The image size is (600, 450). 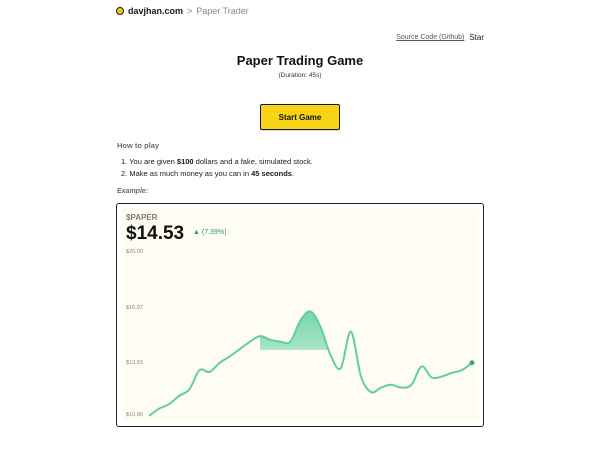 What do you see at coordinates (155, 11) in the screenshot?
I see `breadcrumb-home-link: davjhan.com` at bounding box center [155, 11].